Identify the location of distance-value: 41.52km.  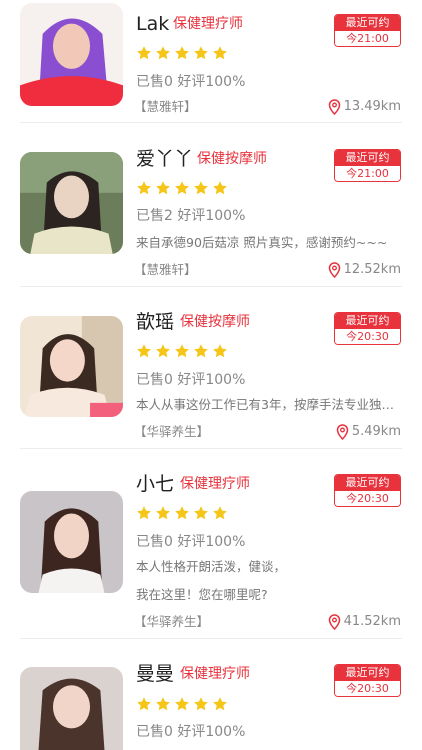
(372, 621).